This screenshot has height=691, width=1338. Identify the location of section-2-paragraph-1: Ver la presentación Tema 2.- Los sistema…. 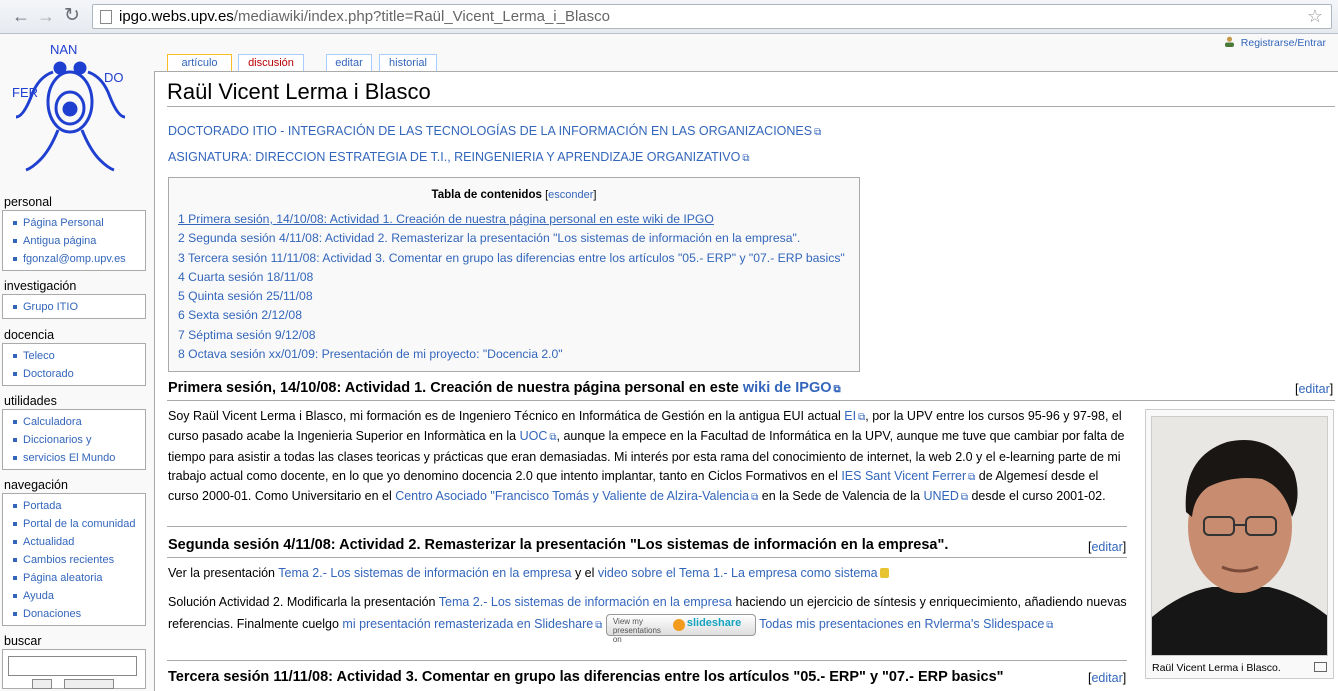
(649, 573).